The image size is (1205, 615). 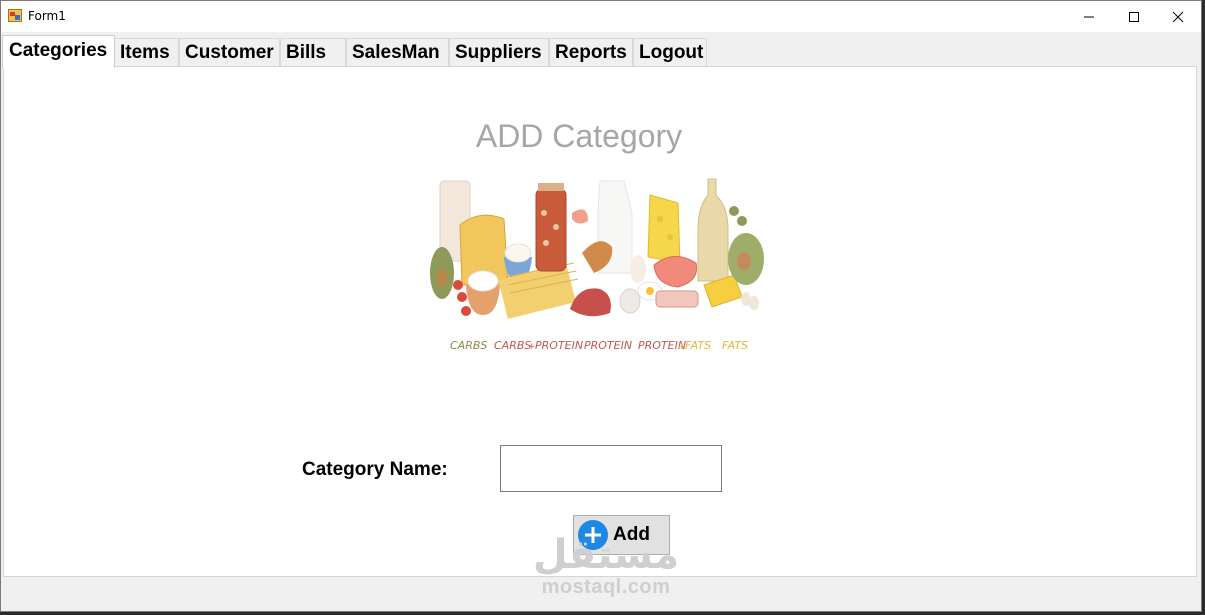 I want to click on watermark: مستقل mostaql.com, so click(x=606, y=567).